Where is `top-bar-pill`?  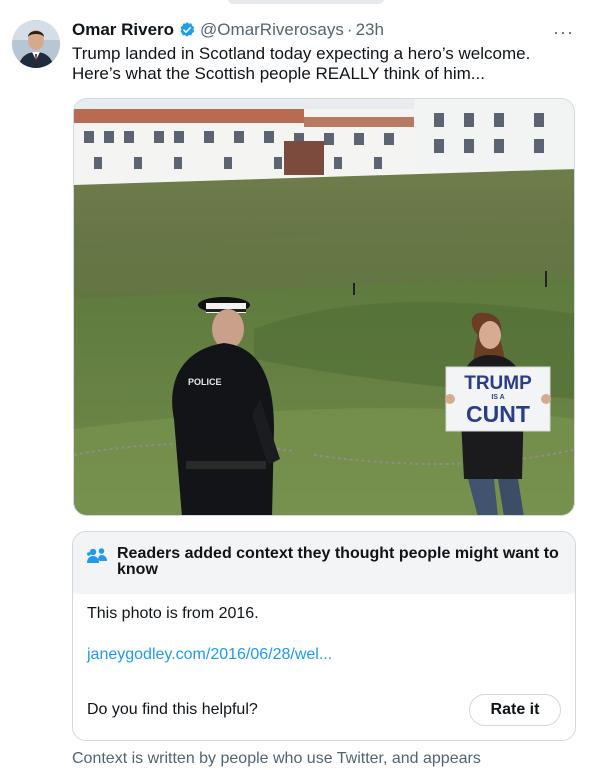
top-bar-pill is located at coordinates (306, 2).